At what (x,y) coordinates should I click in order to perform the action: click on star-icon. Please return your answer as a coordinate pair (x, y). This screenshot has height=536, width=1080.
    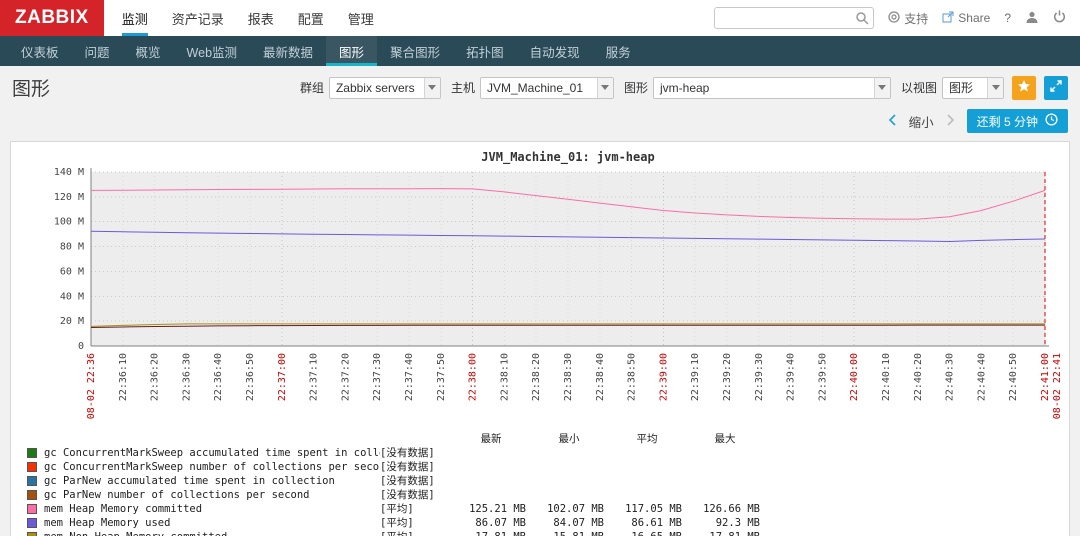
    Looking at the image, I should click on (1024, 87).